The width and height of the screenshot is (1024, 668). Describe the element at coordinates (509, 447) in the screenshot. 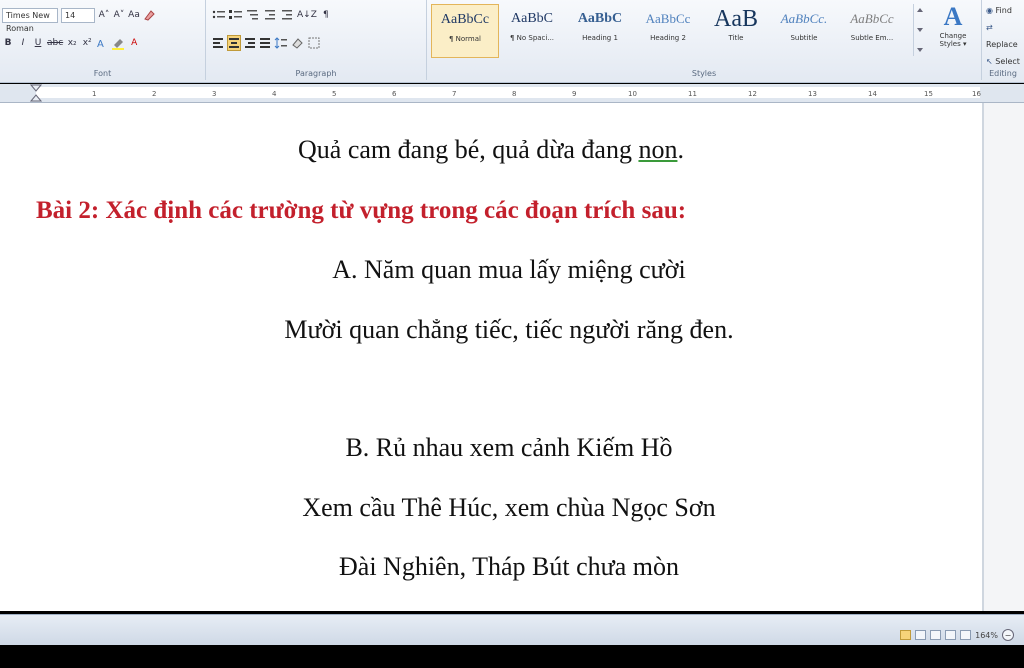

I see `verse-b-line-1: B. Rủ nhau xem cảnh Kiếm Hồ` at that location.